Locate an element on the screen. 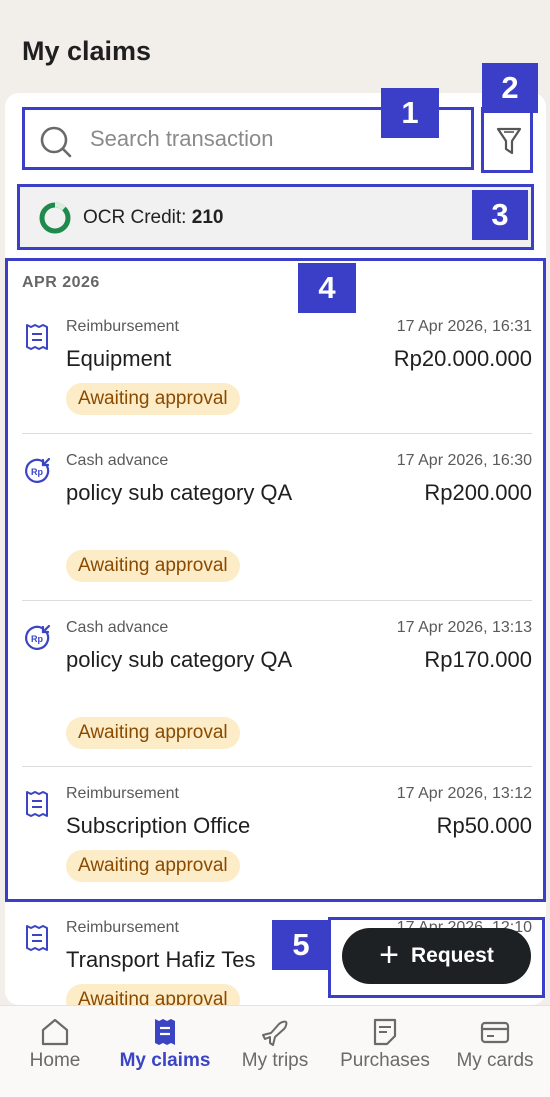  claim-amount: Rp20.000.000 is located at coordinates (462, 358).